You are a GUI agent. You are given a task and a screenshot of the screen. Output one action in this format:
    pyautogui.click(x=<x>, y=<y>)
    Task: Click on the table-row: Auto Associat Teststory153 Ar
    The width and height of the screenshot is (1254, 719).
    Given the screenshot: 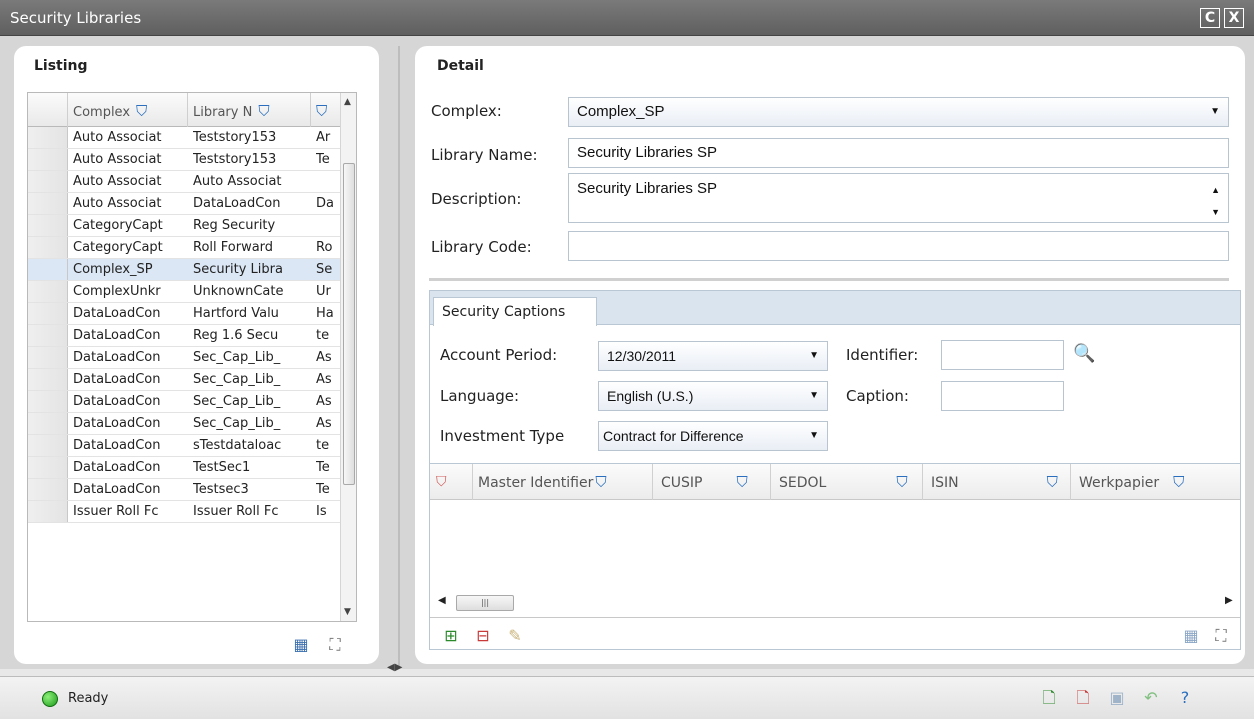 What is the action you would take?
    pyautogui.click(x=185, y=138)
    